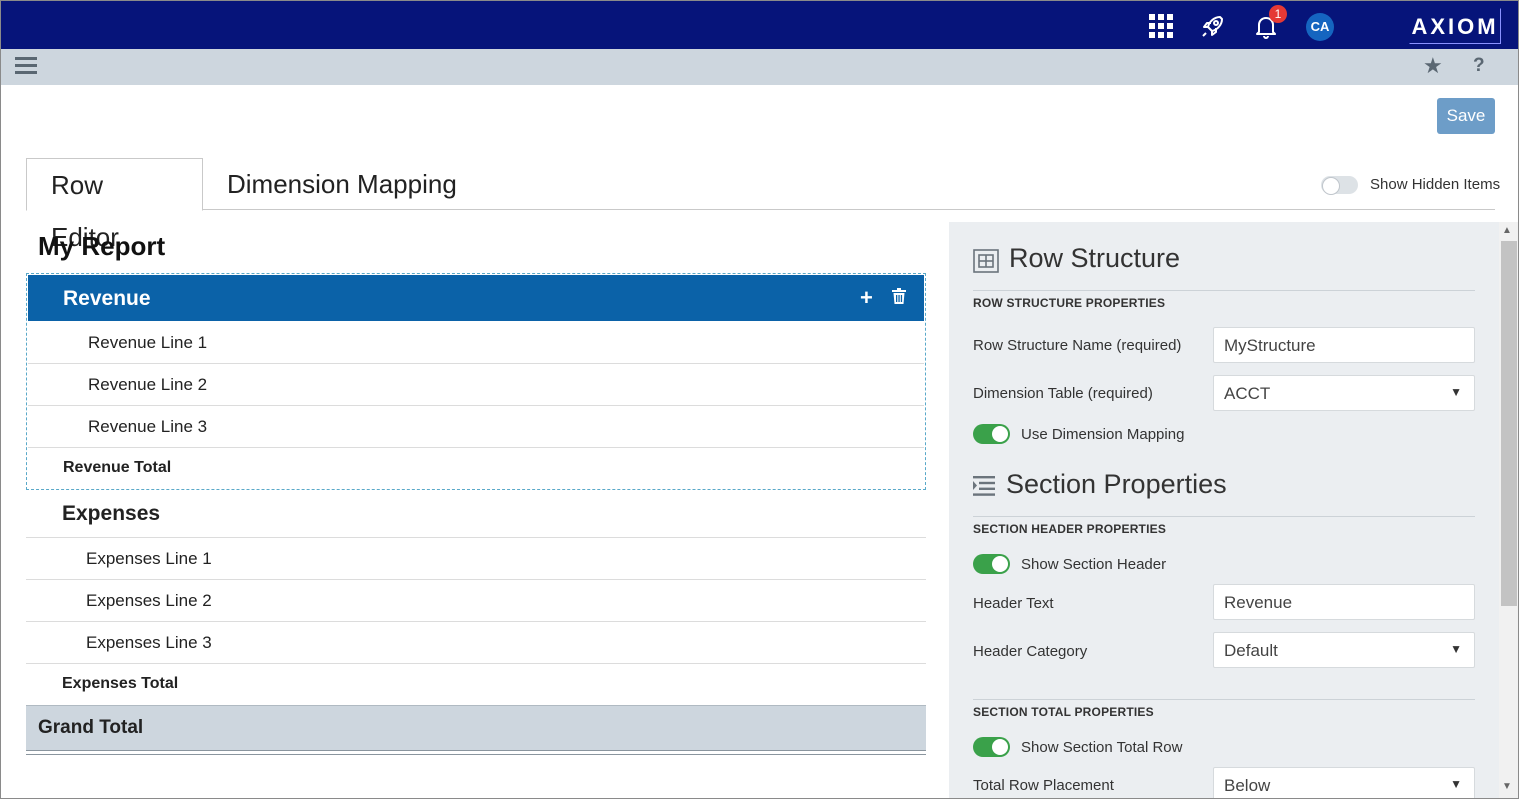 This screenshot has width=1519, height=799. I want to click on show-section-header-label: Show Section Header, so click(1094, 564).